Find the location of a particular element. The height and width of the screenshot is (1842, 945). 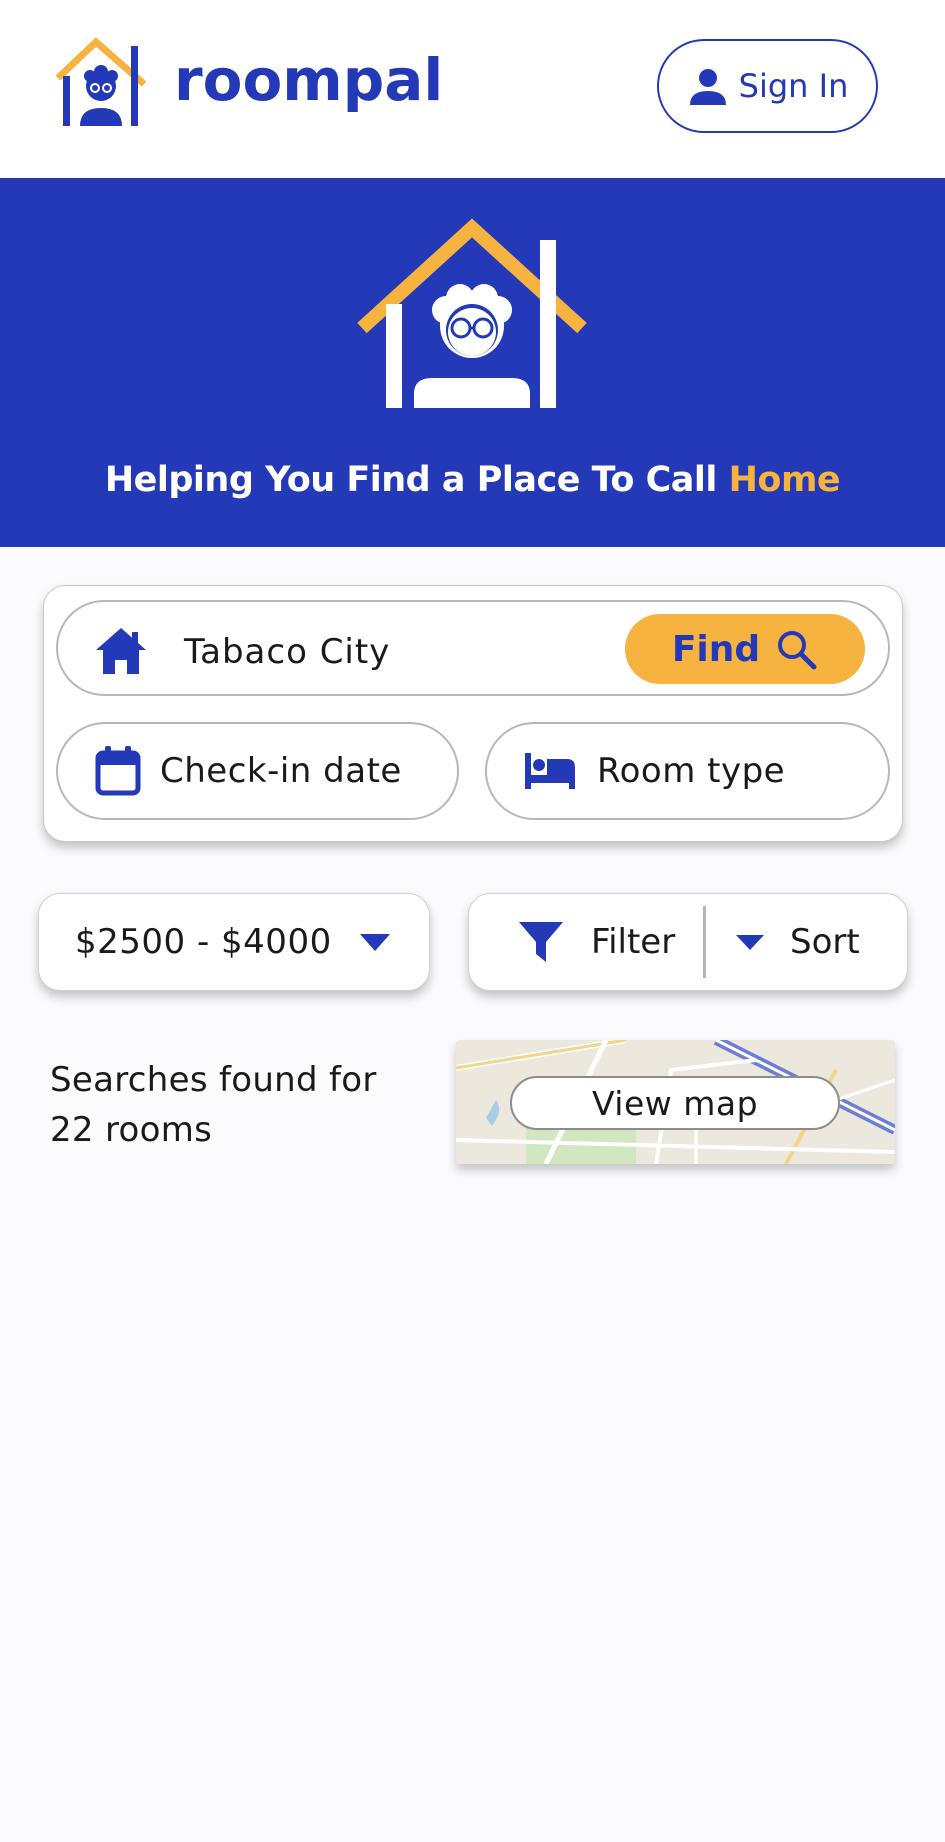

search-card: Tabaco City Find Check-in date Room type is located at coordinates (473, 713).